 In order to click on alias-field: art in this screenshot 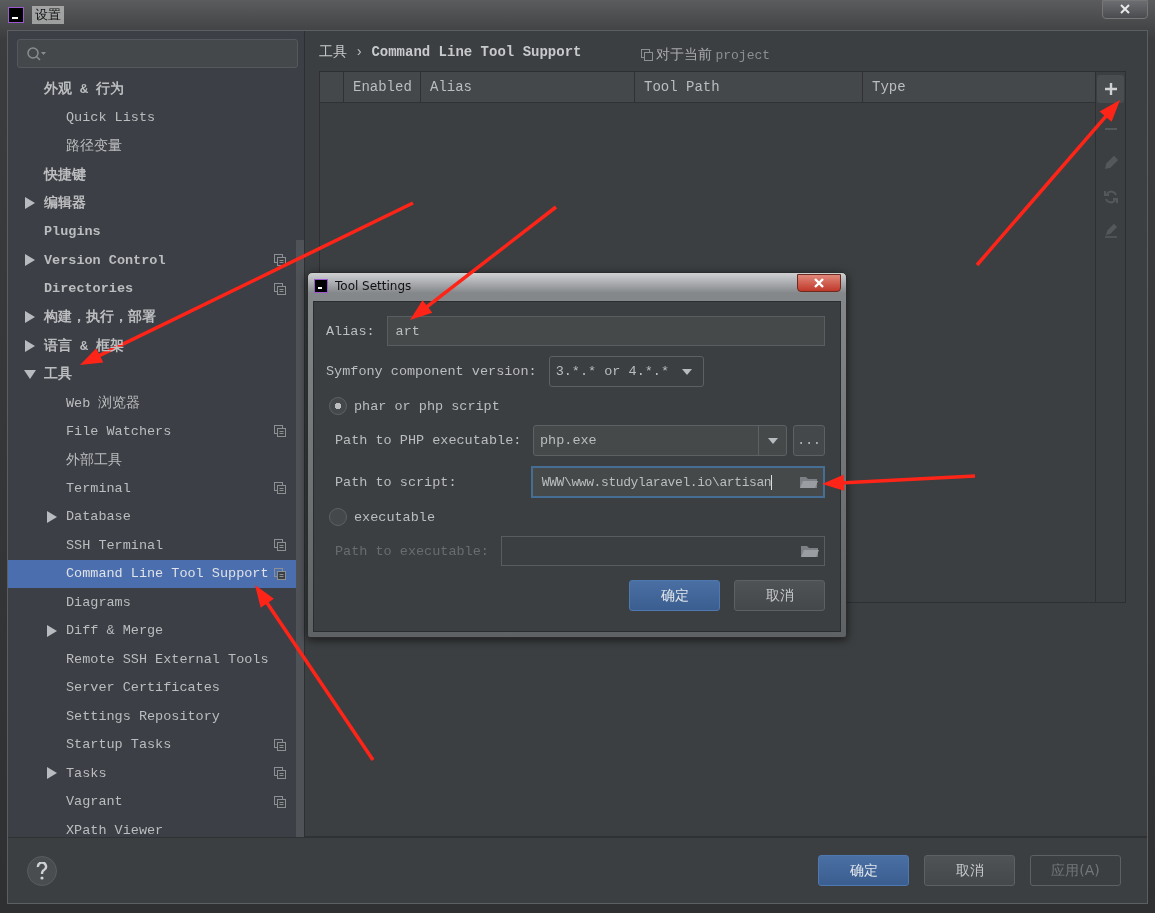, I will do `click(605, 331)`.